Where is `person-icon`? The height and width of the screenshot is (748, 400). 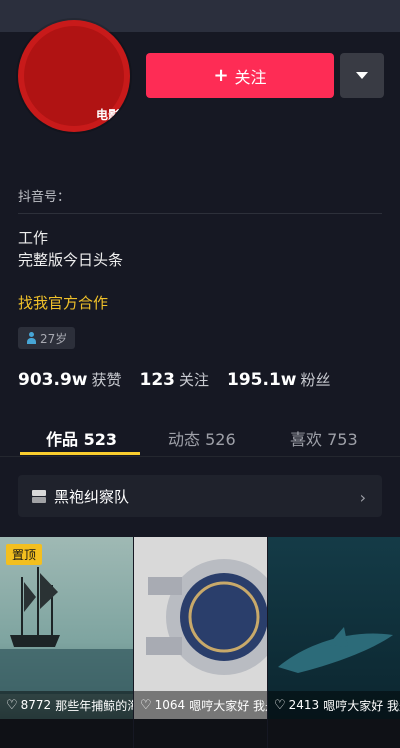 person-icon is located at coordinates (31, 338).